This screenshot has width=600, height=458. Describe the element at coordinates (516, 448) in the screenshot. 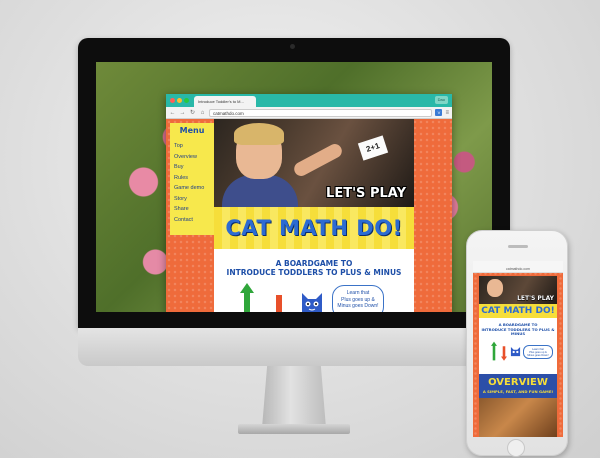

I see `home-button` at that location.